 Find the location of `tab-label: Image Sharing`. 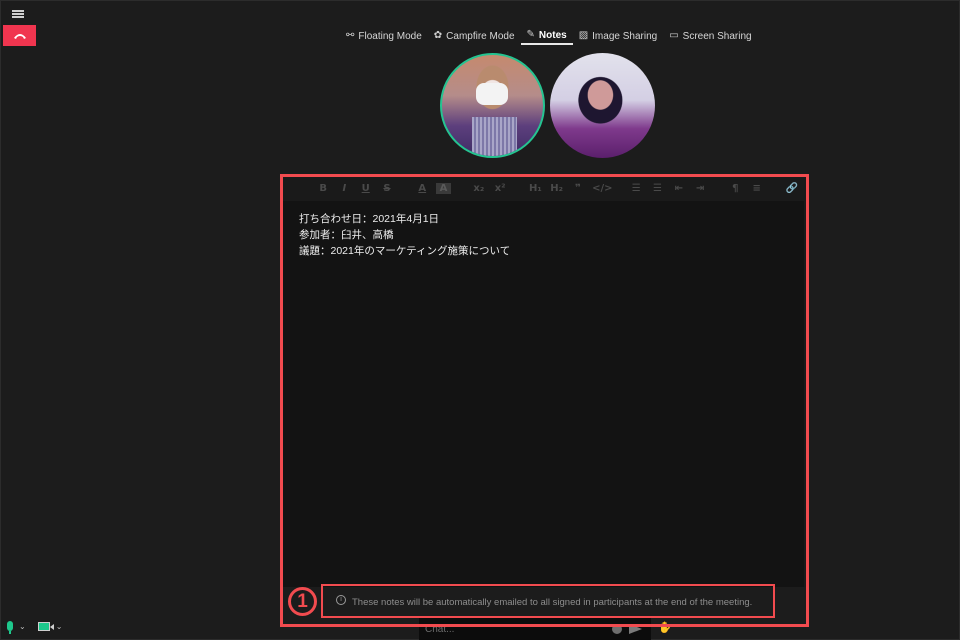

tab-label: Image Sharing is located at coordinates (625, 36).